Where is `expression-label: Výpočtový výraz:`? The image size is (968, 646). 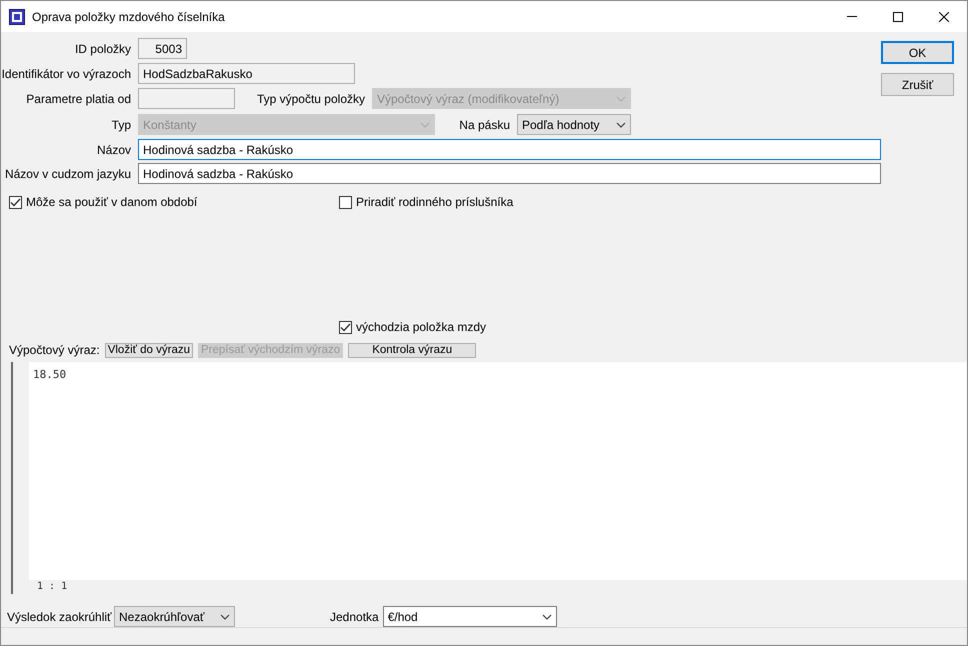
expression-label: Výpočtový výraz: is located at coordinates (54, 350).